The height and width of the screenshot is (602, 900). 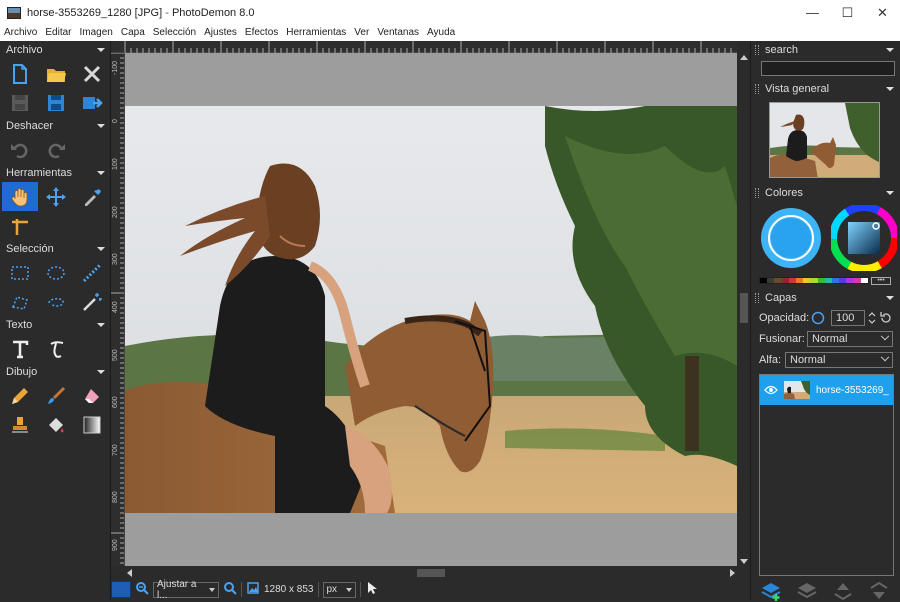 What do you see at coordinates (360, 589) in the screenshot?
I see `divider` at bounding box center [360, 589].